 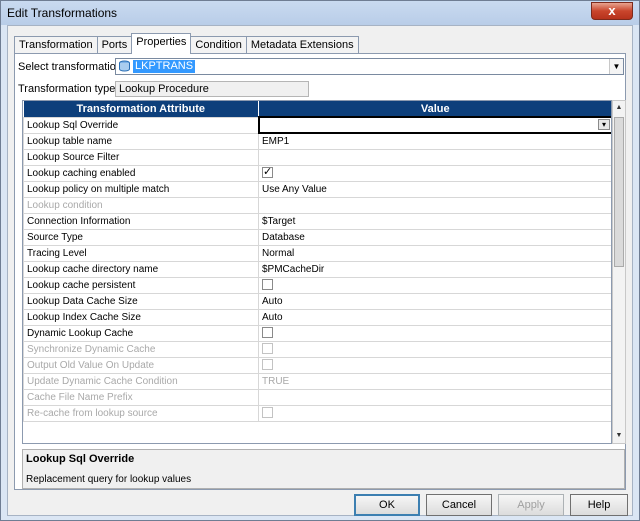 I want to click on transformation-type-label: Transformation type:, so click(x=68, y=89).